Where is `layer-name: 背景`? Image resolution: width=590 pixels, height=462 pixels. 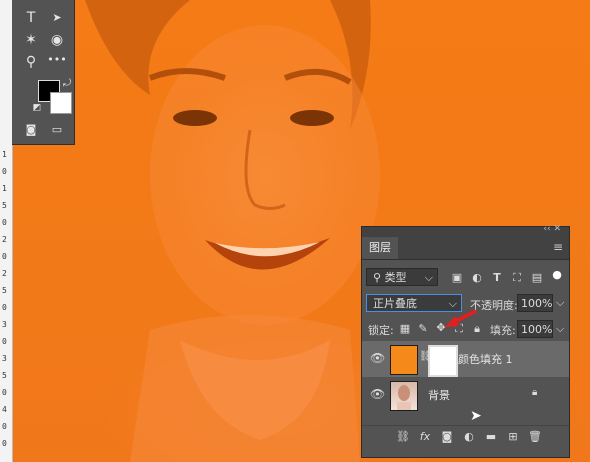 layer-name: 背景 is located at coordinates (439, 395).